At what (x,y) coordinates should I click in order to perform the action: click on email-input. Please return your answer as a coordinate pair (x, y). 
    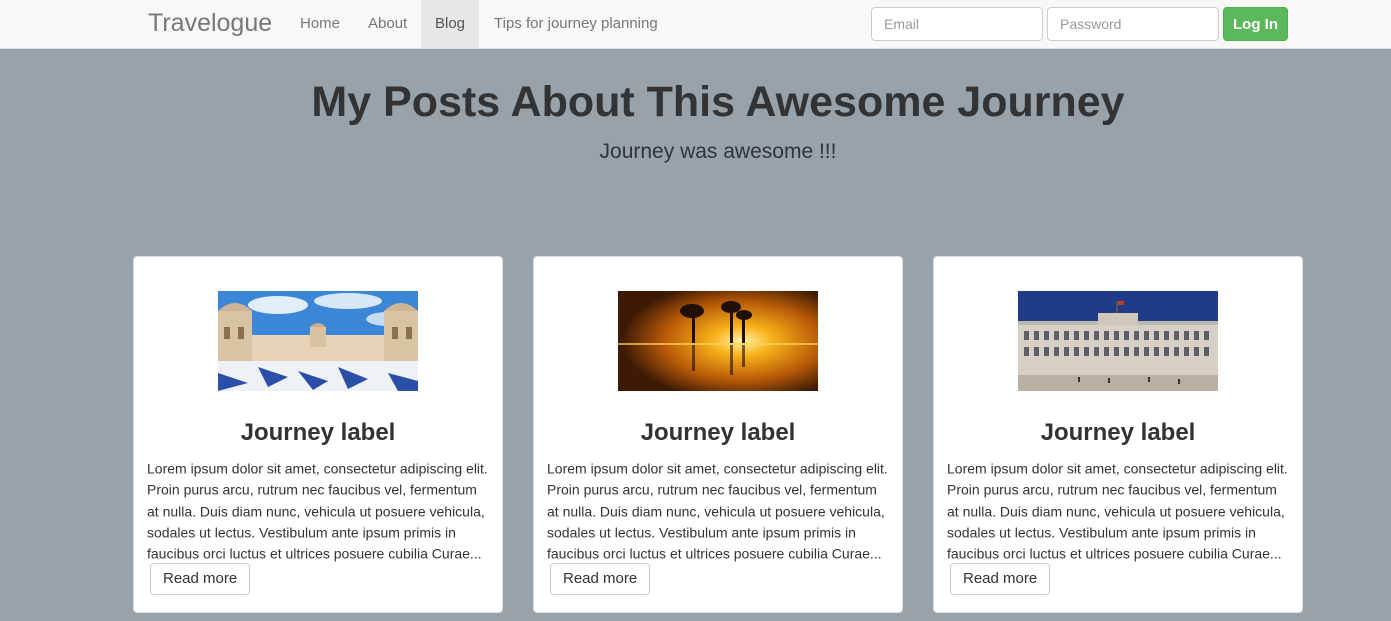
    Looking at the image, I should click on (957, 24).